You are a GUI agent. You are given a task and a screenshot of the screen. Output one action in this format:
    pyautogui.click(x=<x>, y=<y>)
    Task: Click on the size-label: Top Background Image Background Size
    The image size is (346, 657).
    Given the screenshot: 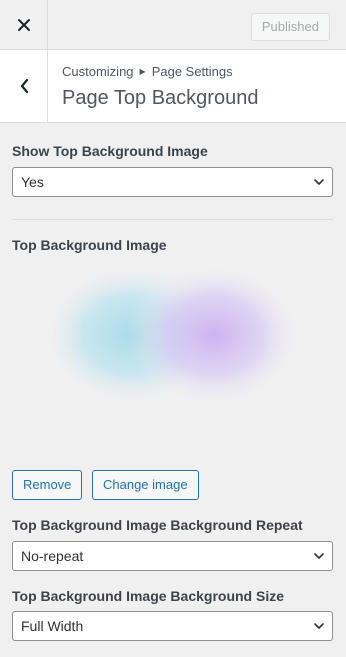 What is the action you would take?
    pyautogui.click(x=148, y=596)
    